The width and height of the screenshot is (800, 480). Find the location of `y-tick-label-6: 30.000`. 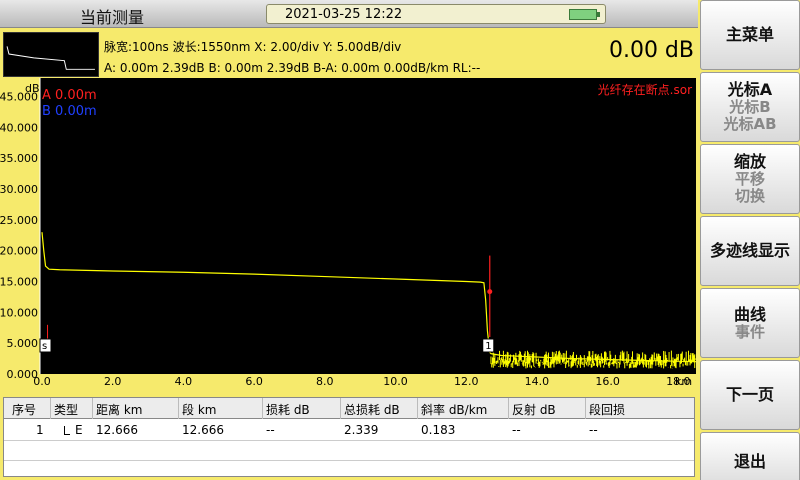

y-tick-label-6: 30.000 is located at coordinates (19, 189).